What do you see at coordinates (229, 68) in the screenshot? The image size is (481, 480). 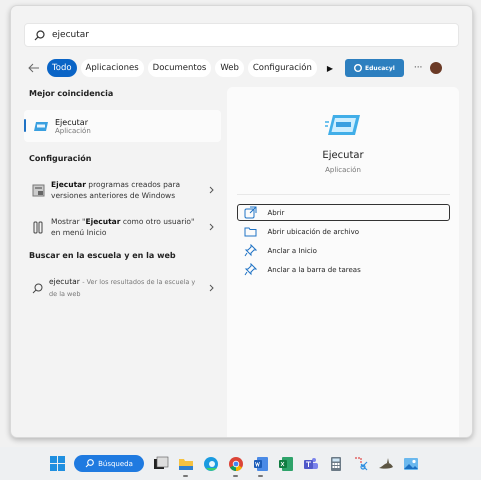 I see `filter-tab: Web` at bounding box center [229, 68].